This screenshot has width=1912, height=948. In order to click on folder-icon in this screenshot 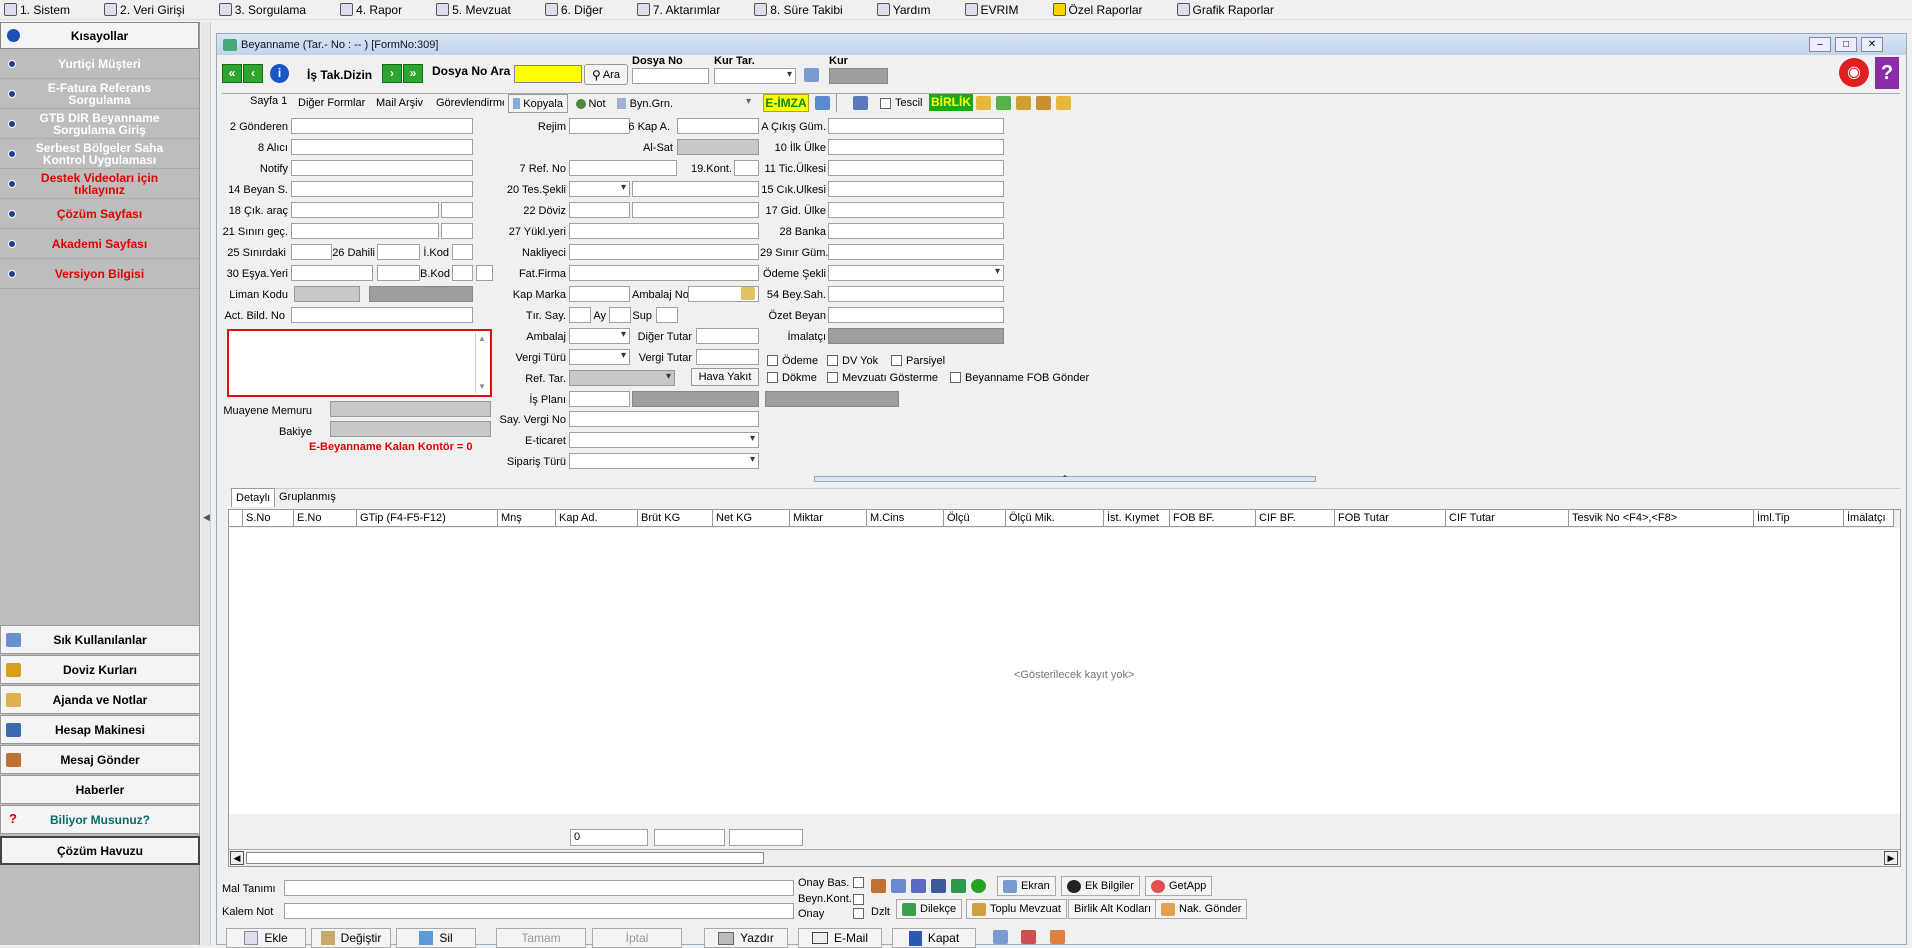, I will do `click(1063, 103)`.